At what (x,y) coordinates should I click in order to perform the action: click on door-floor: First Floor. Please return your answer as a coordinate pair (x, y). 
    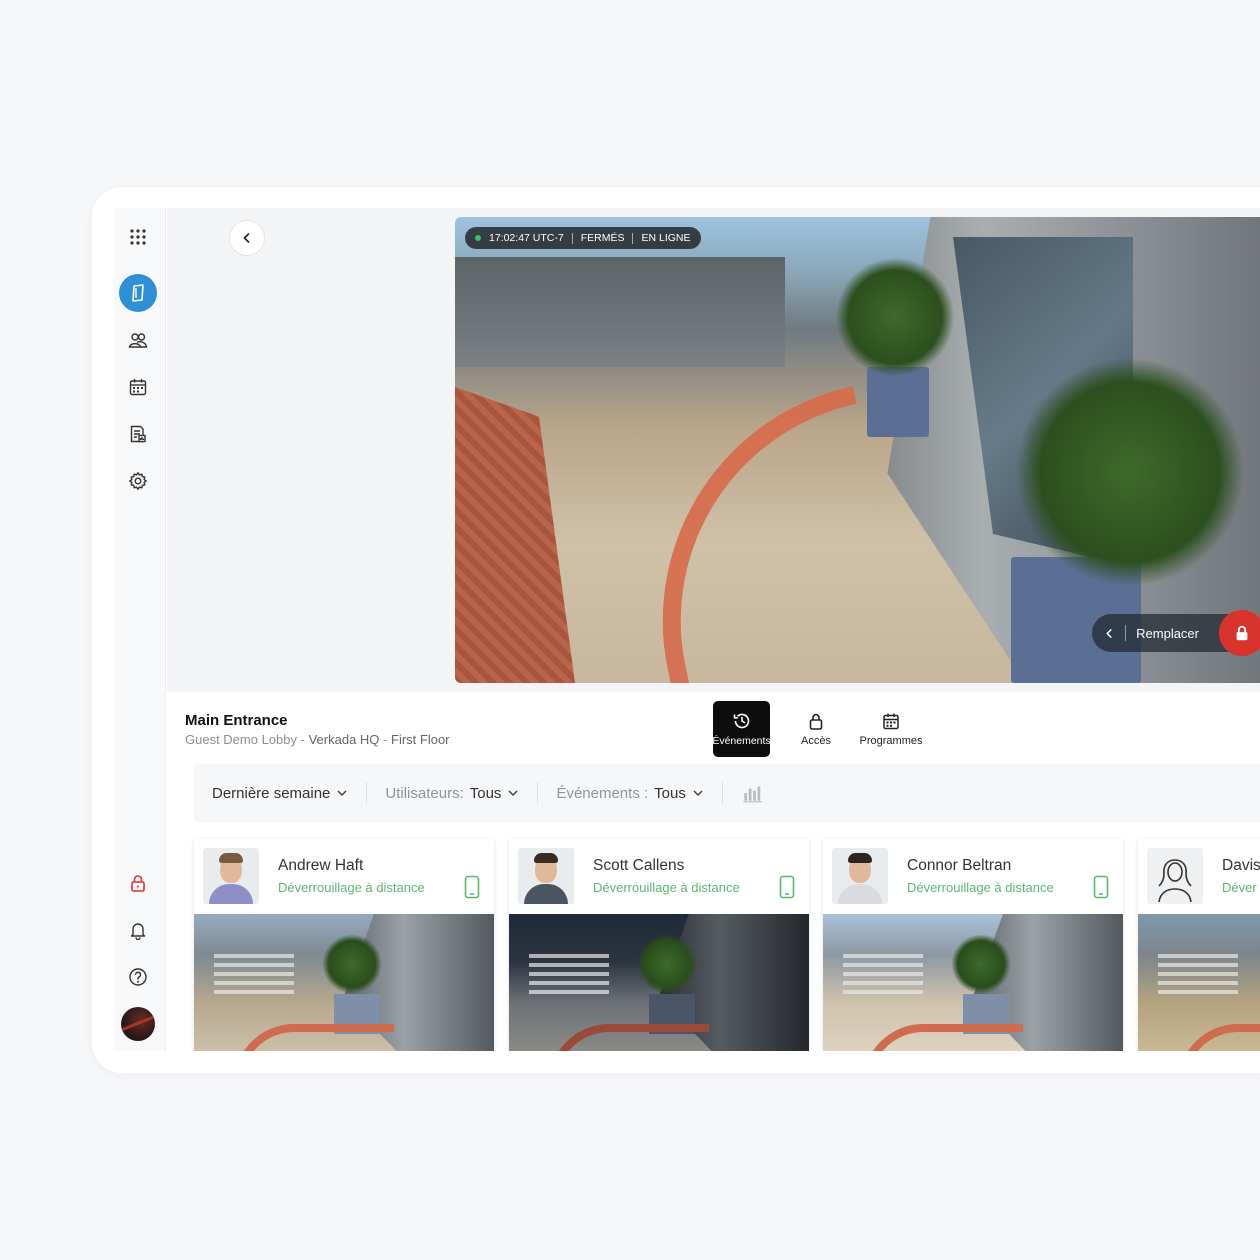
    Looking at the image, I should click on (420, 739).